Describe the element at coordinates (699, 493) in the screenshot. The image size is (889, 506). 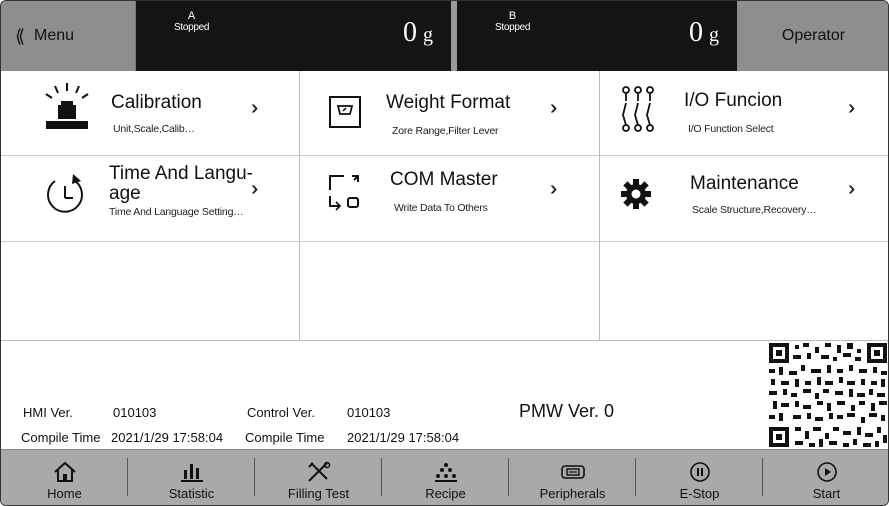
I see `nav-label: E-Stop` at that location.